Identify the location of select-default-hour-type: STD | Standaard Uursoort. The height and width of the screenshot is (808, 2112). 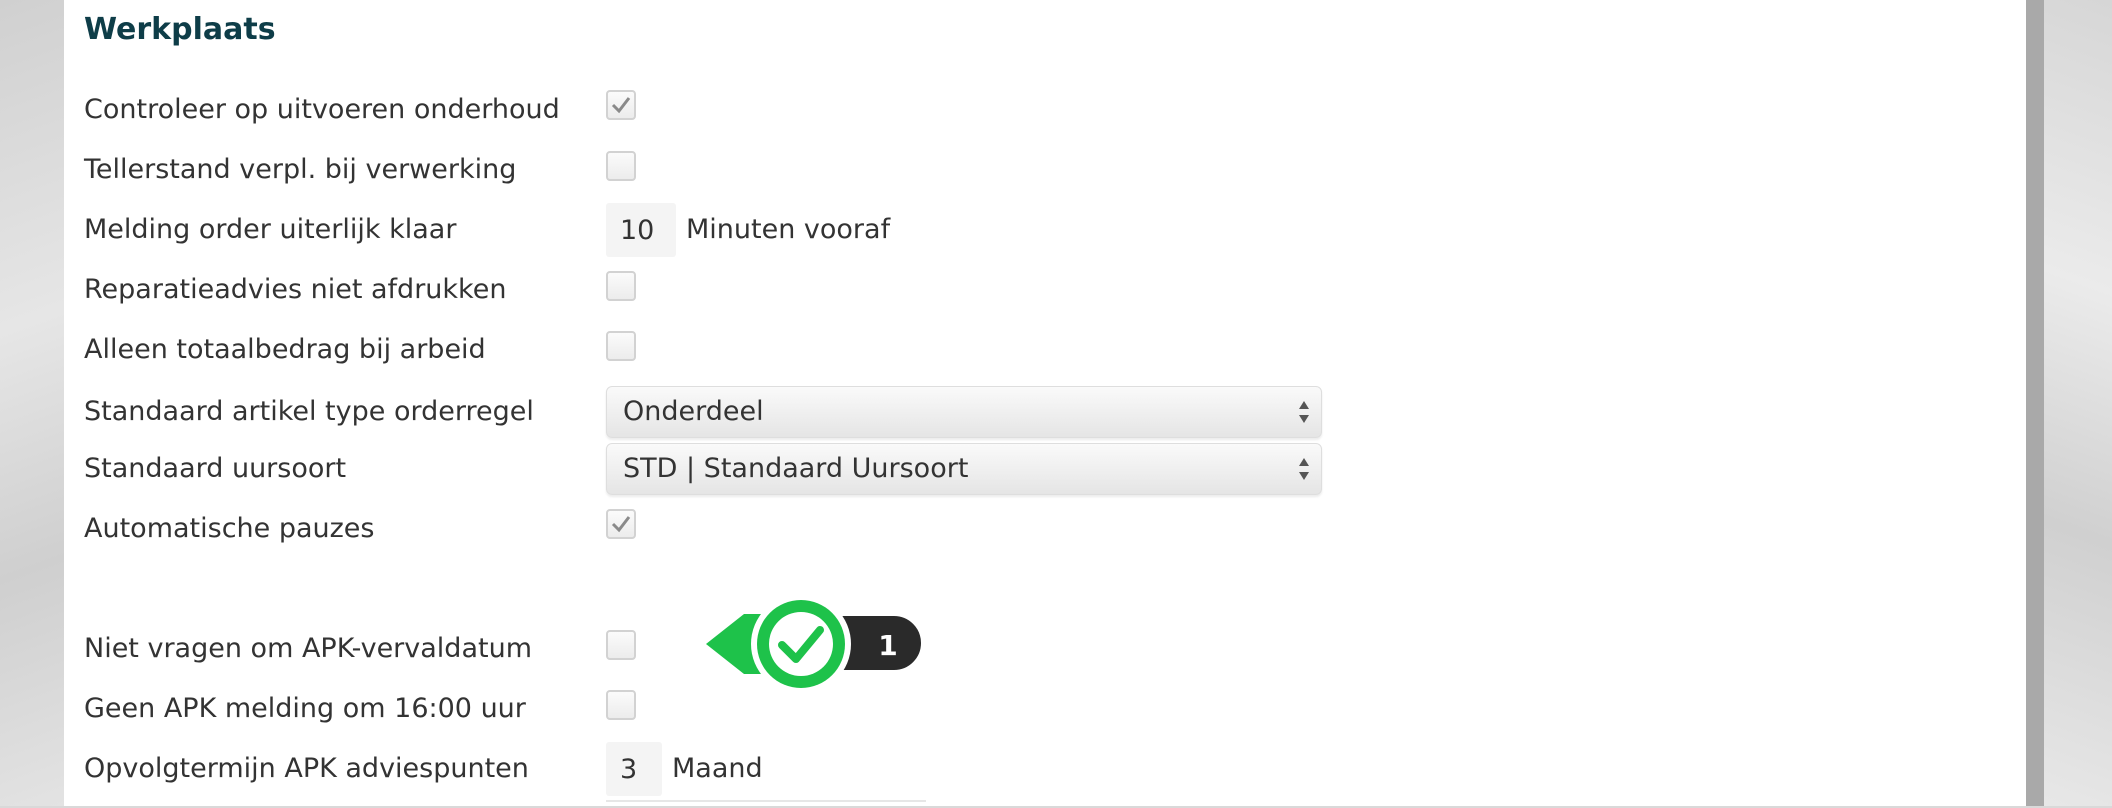
(964, 469).